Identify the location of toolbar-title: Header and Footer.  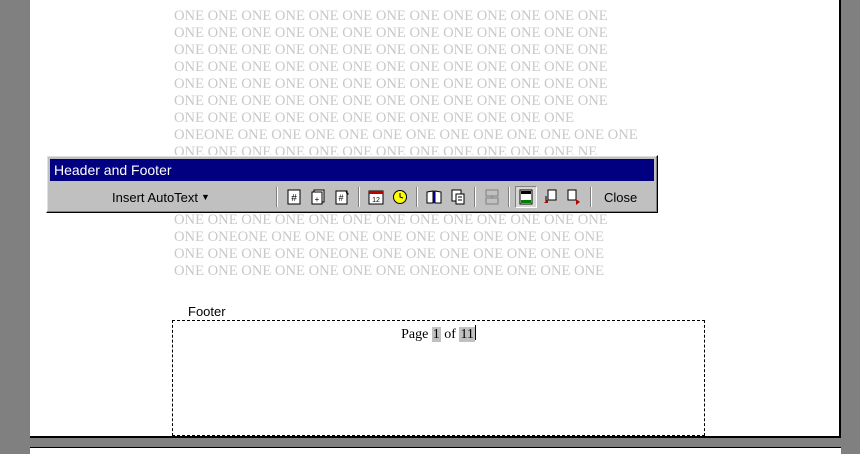
(352, 170).